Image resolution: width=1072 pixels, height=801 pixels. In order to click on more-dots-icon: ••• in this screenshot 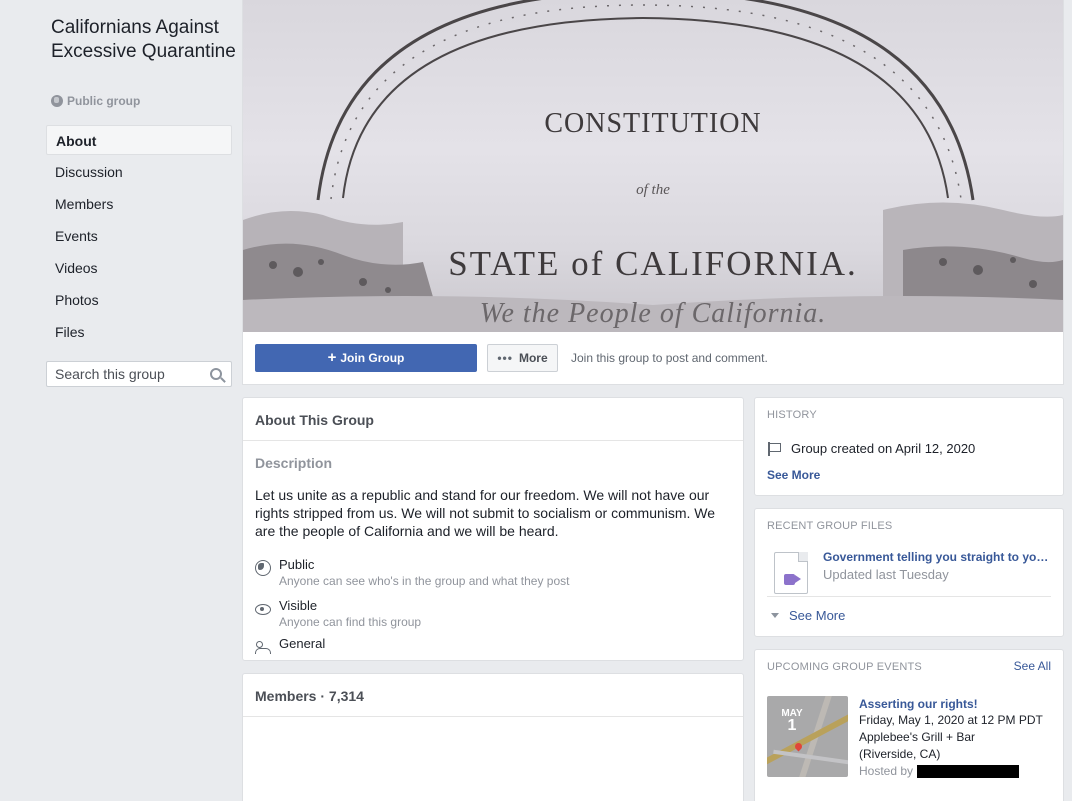, I will do `click(505, 358)`.